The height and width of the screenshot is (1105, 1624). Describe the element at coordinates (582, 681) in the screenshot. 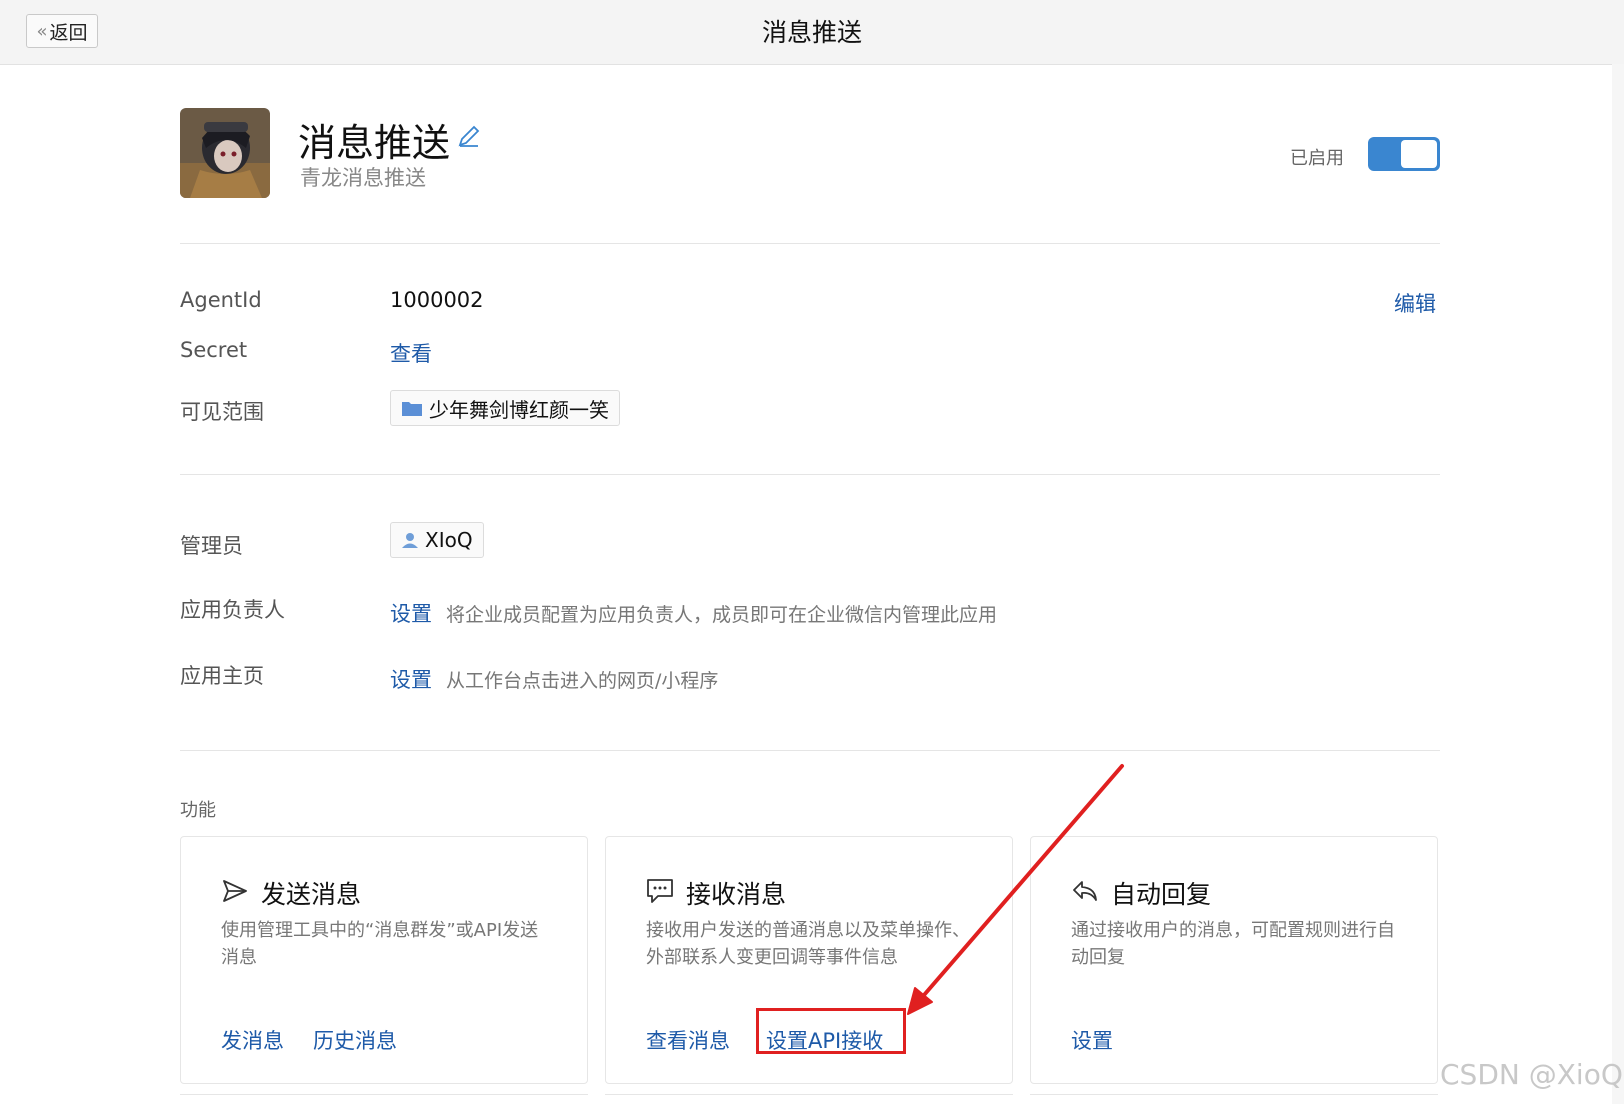

I see `homepage-hint: 从工作台点击进入的网页/小程序` at that location.